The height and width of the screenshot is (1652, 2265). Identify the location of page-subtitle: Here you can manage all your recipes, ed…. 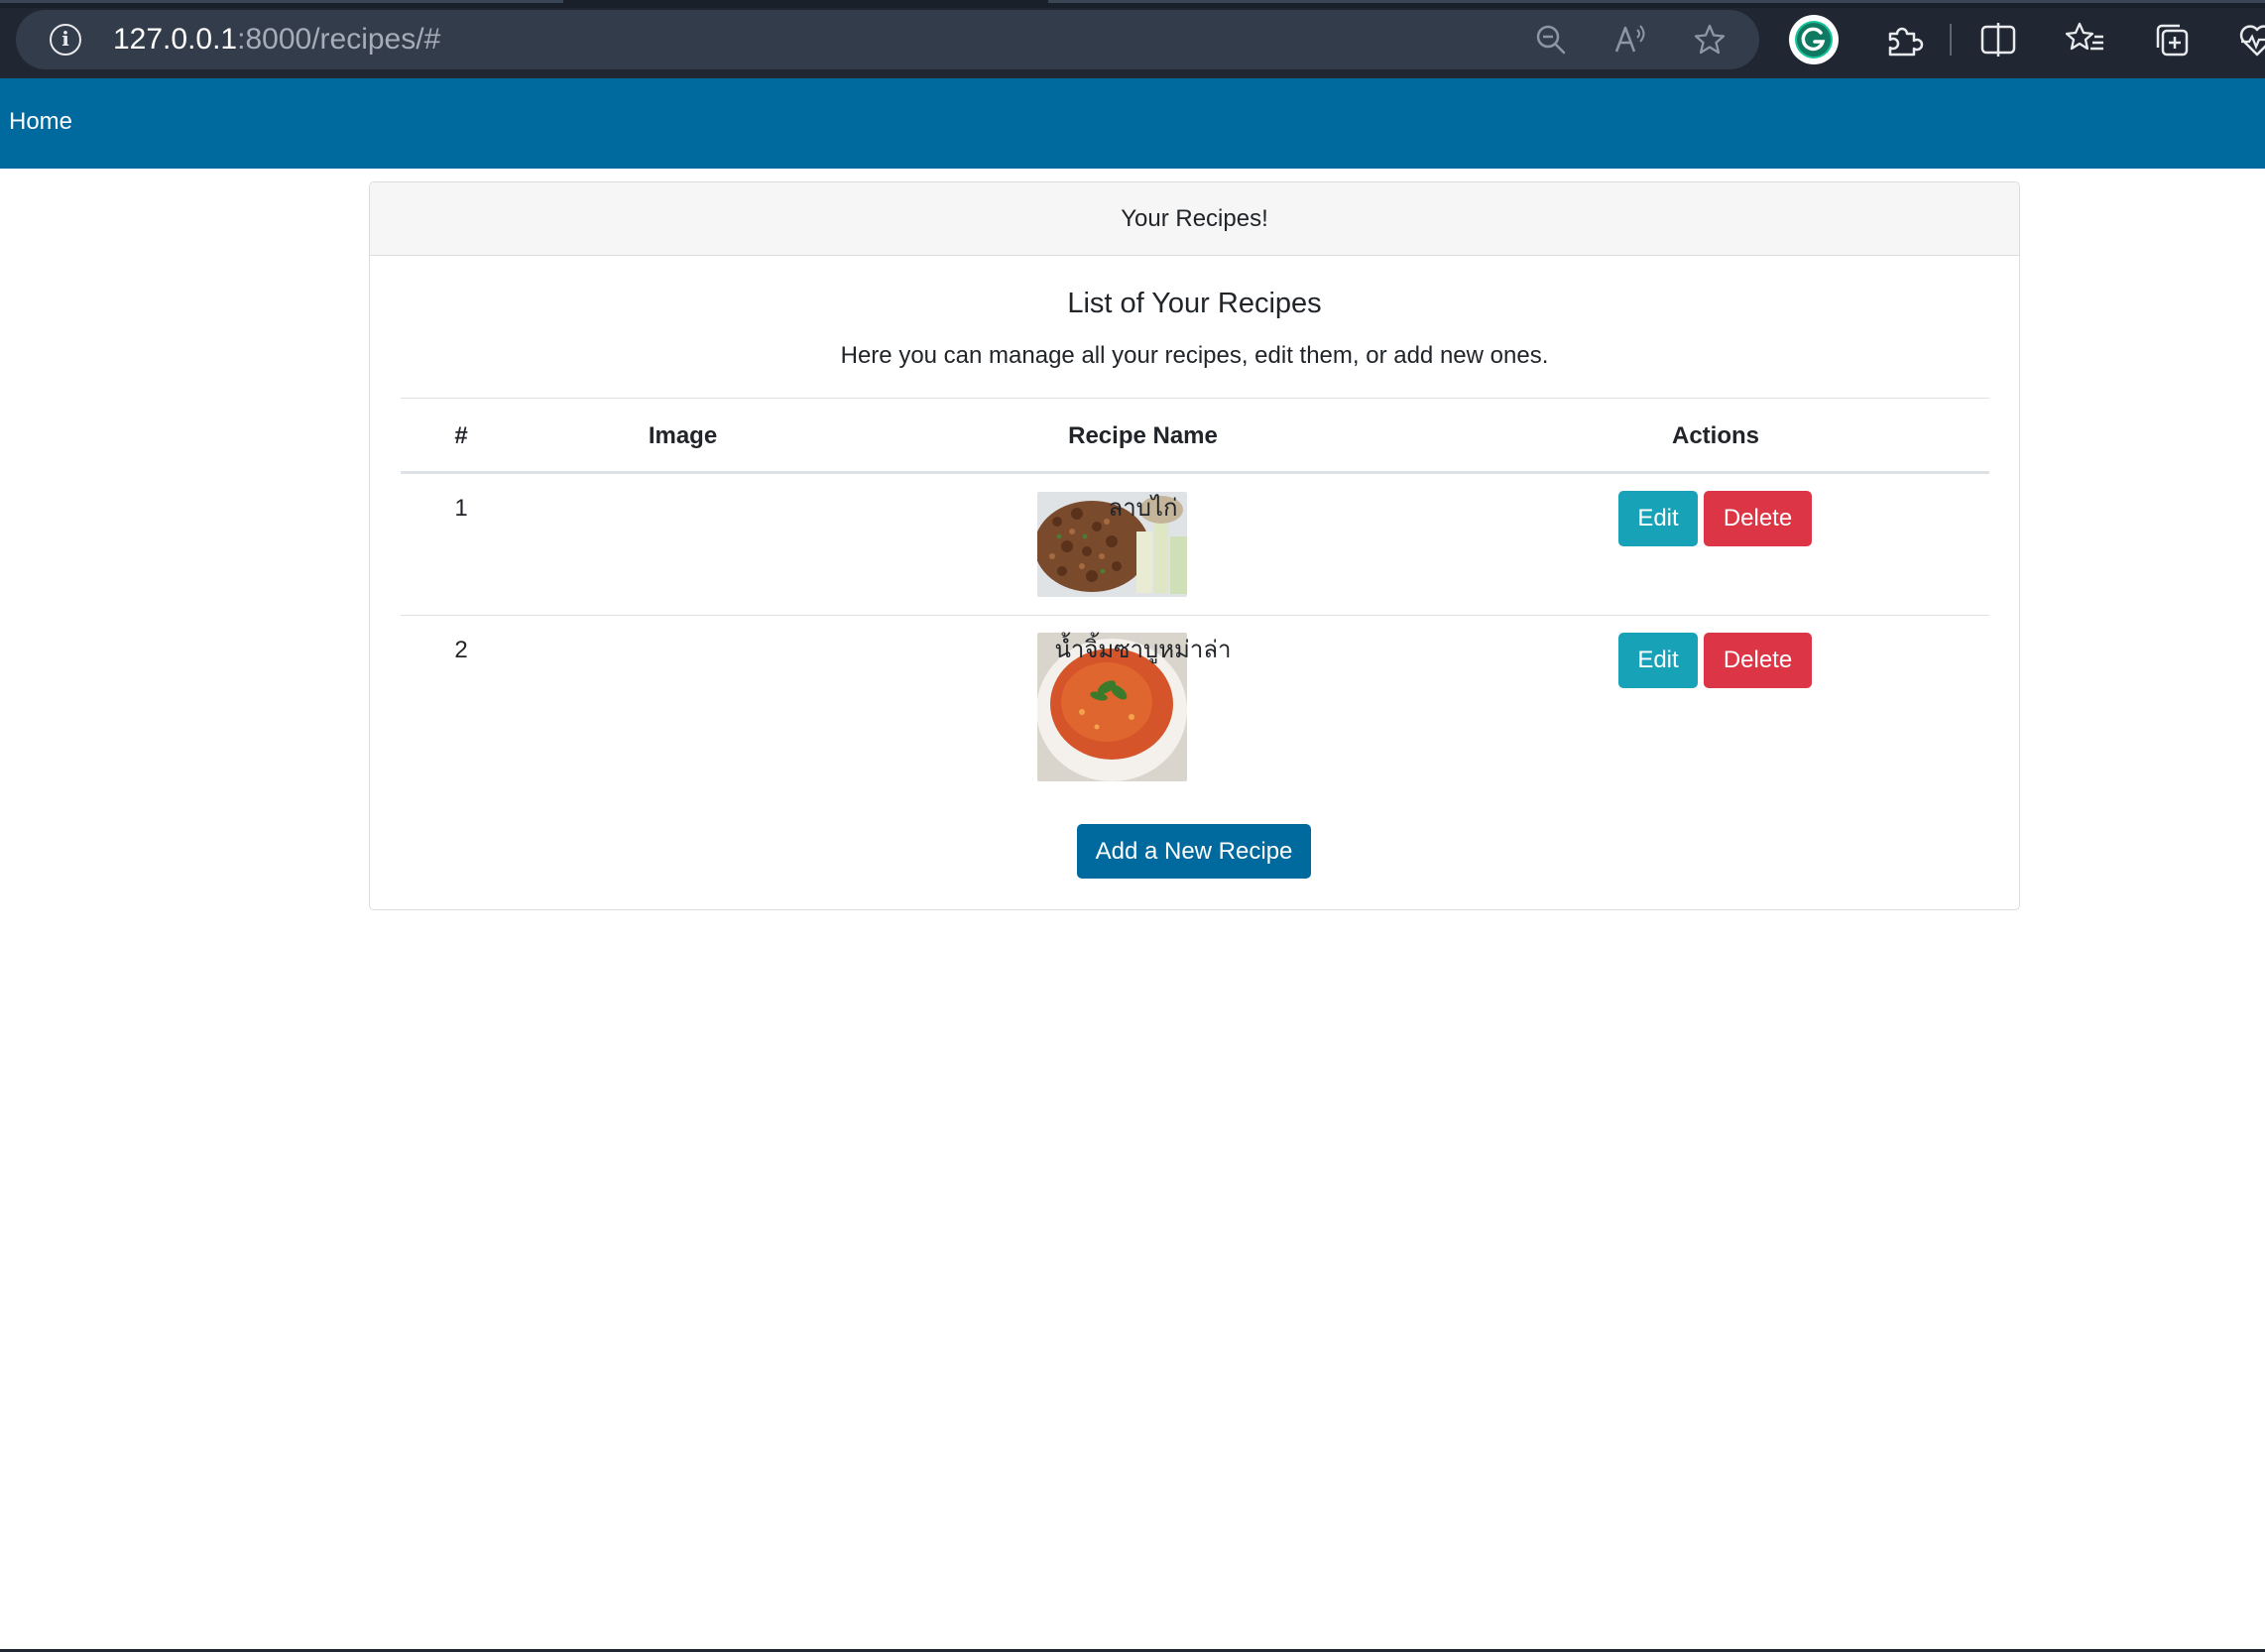
(1194, 355).